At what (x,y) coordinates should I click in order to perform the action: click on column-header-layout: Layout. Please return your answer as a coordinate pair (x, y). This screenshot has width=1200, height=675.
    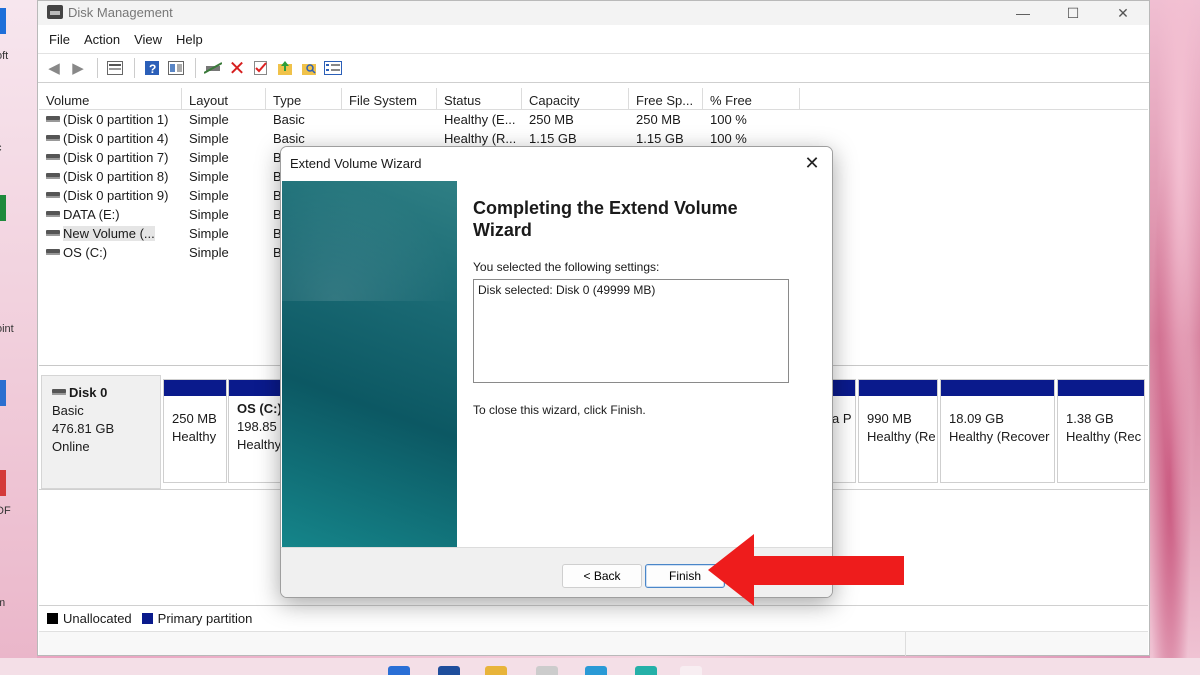
    Looking at the image, I should click on (224, 98).